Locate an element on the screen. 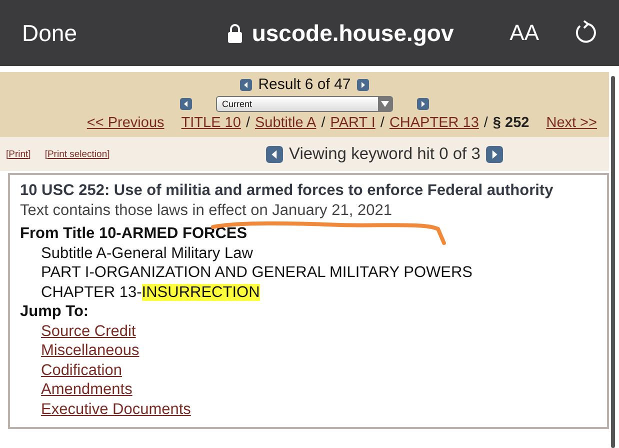  done-button: Done is located at coordinates (97, 33).